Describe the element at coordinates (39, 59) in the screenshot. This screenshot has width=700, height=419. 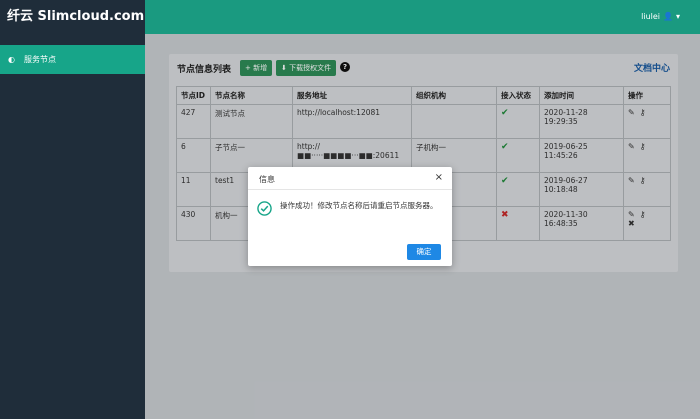
I see `sidebar-item-label: 服务节点` at that location.